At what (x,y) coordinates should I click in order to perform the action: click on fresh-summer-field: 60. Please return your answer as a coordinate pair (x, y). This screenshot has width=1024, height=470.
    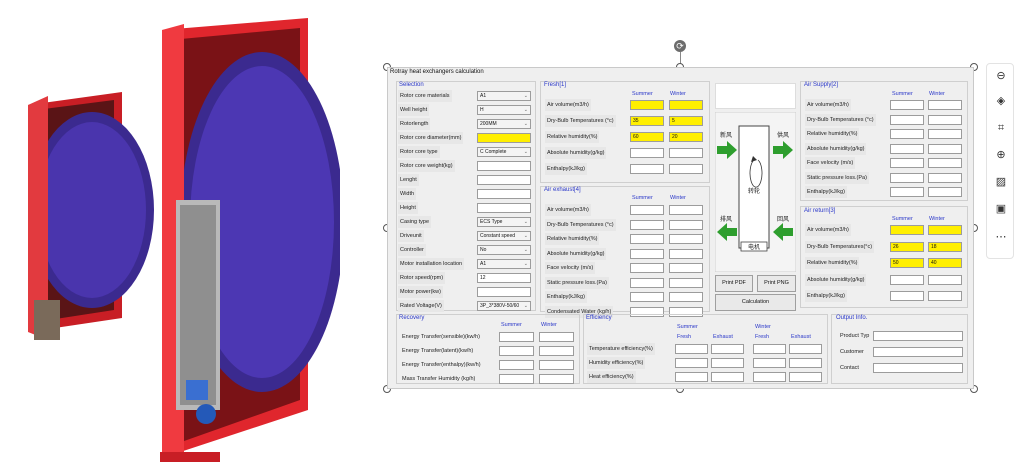
    Looking at the image, I should click on (647, 137).